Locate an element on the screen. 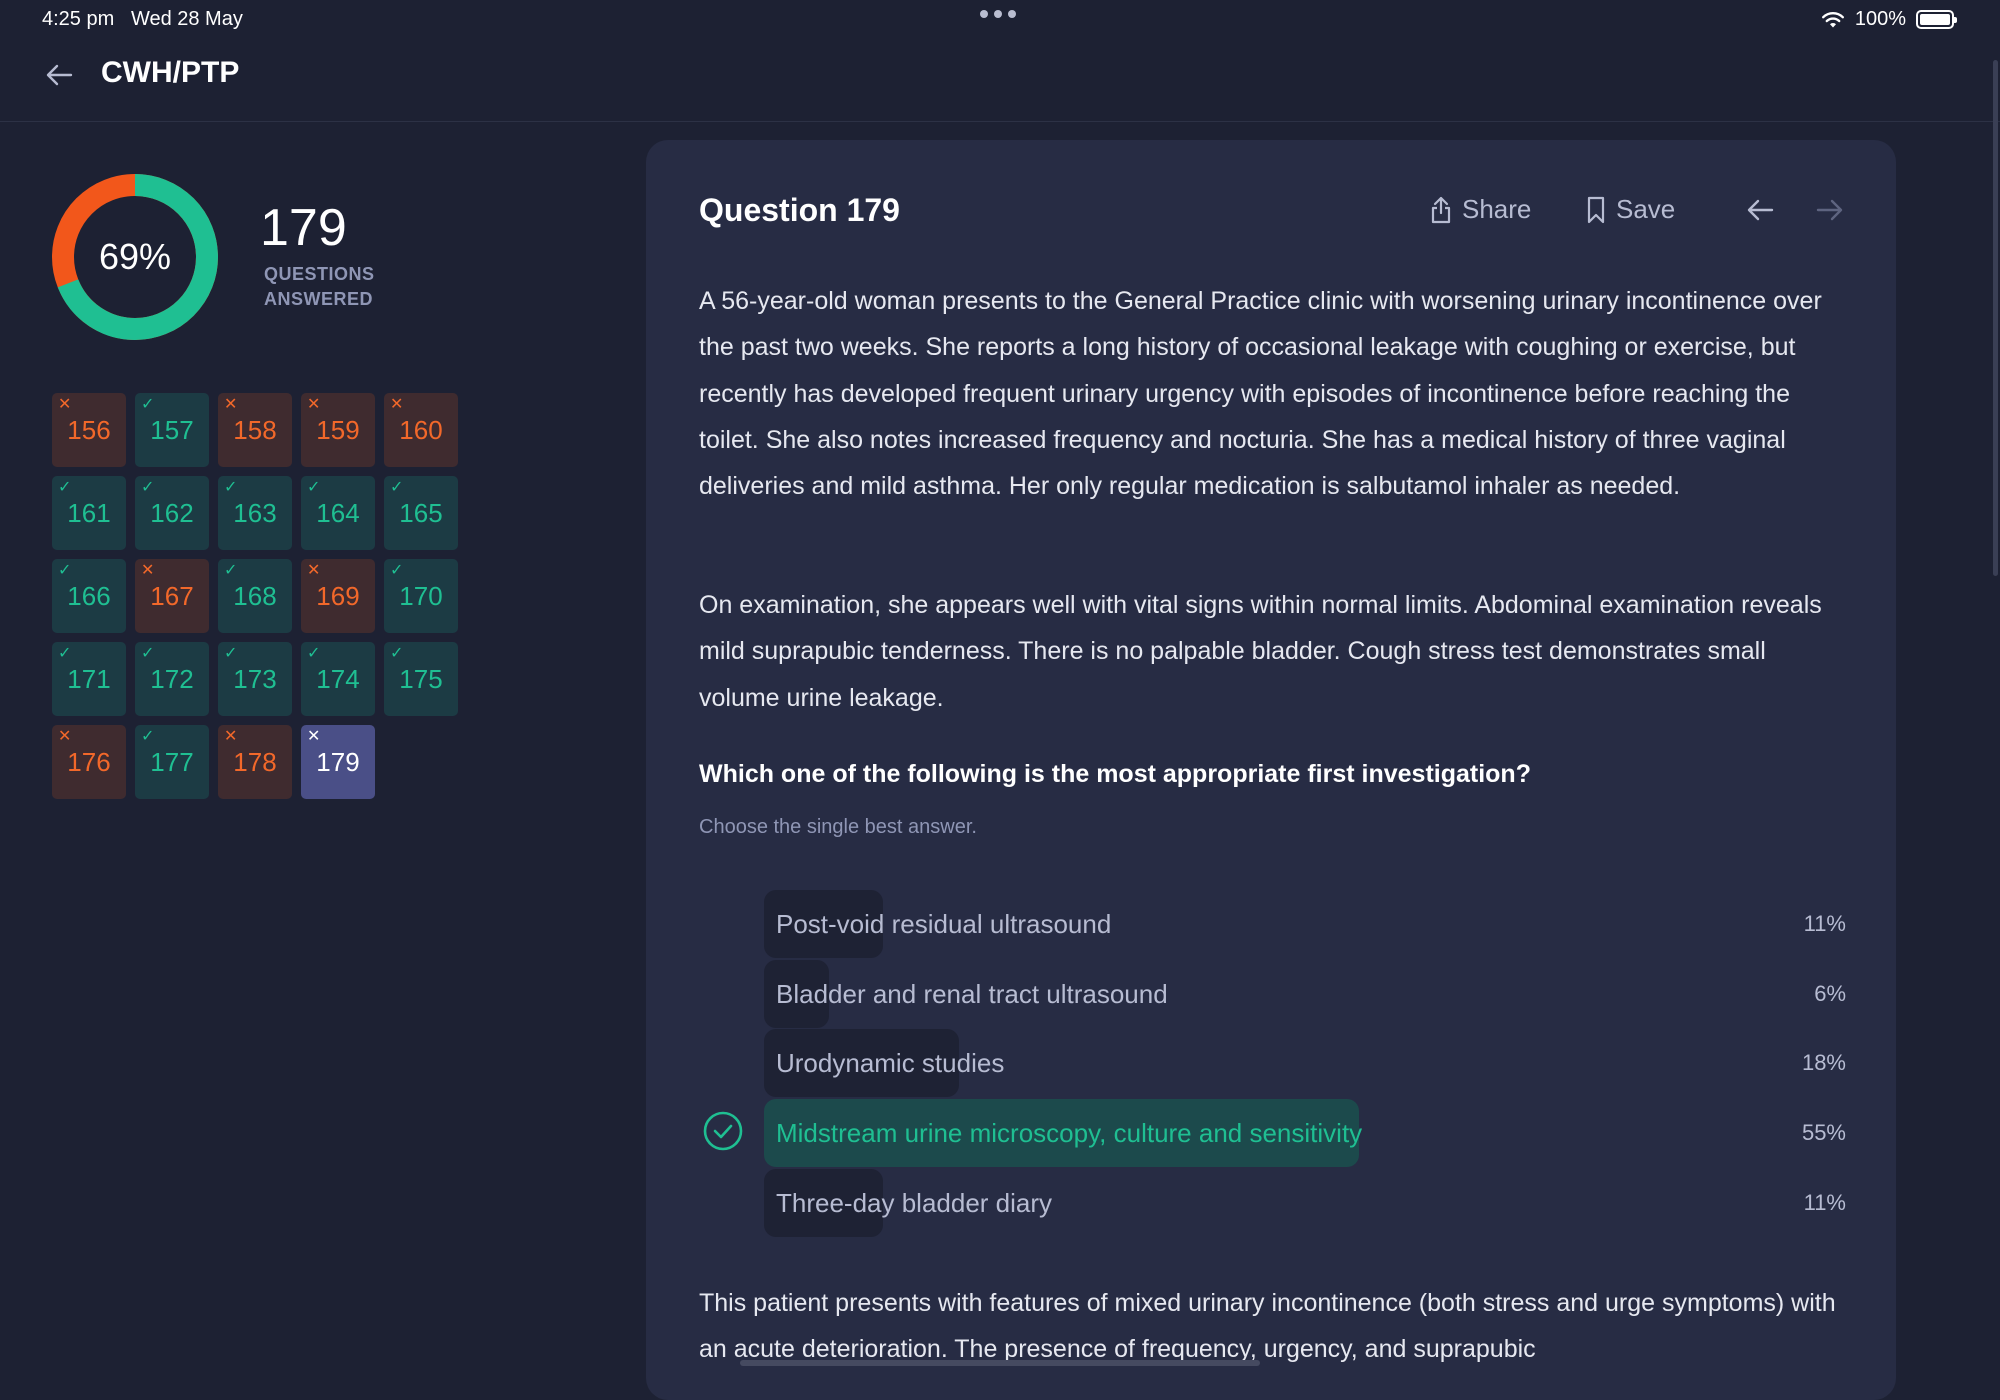  question-cell-179: ✕ 179 is located at coordinates (338, 762).